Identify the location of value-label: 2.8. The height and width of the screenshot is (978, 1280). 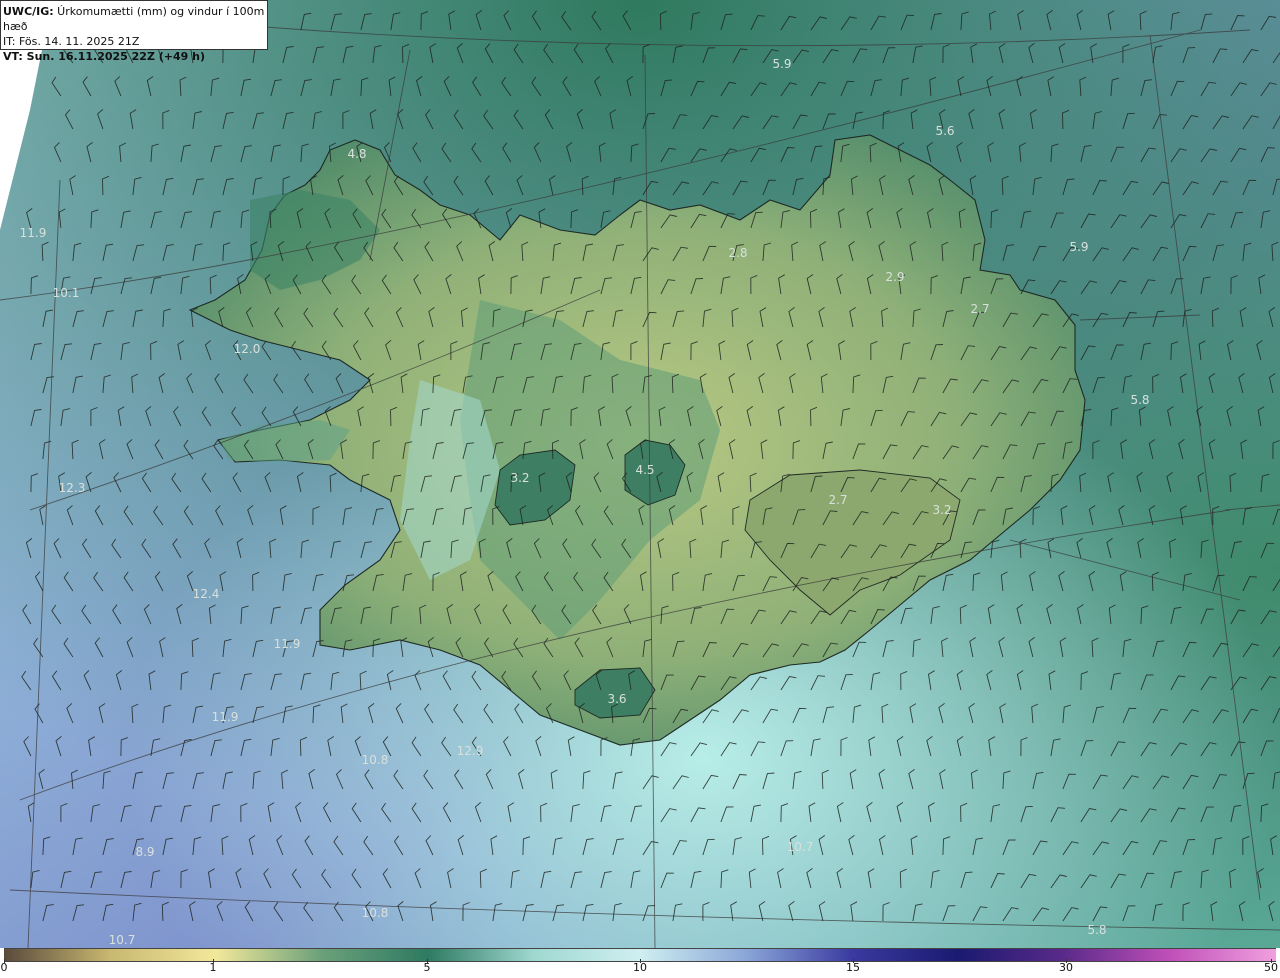
(738, 253).